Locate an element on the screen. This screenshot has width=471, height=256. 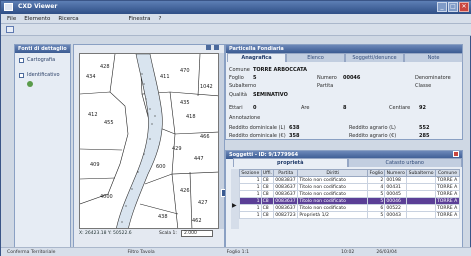
minimize-icon is located at coordinates (208, 47).